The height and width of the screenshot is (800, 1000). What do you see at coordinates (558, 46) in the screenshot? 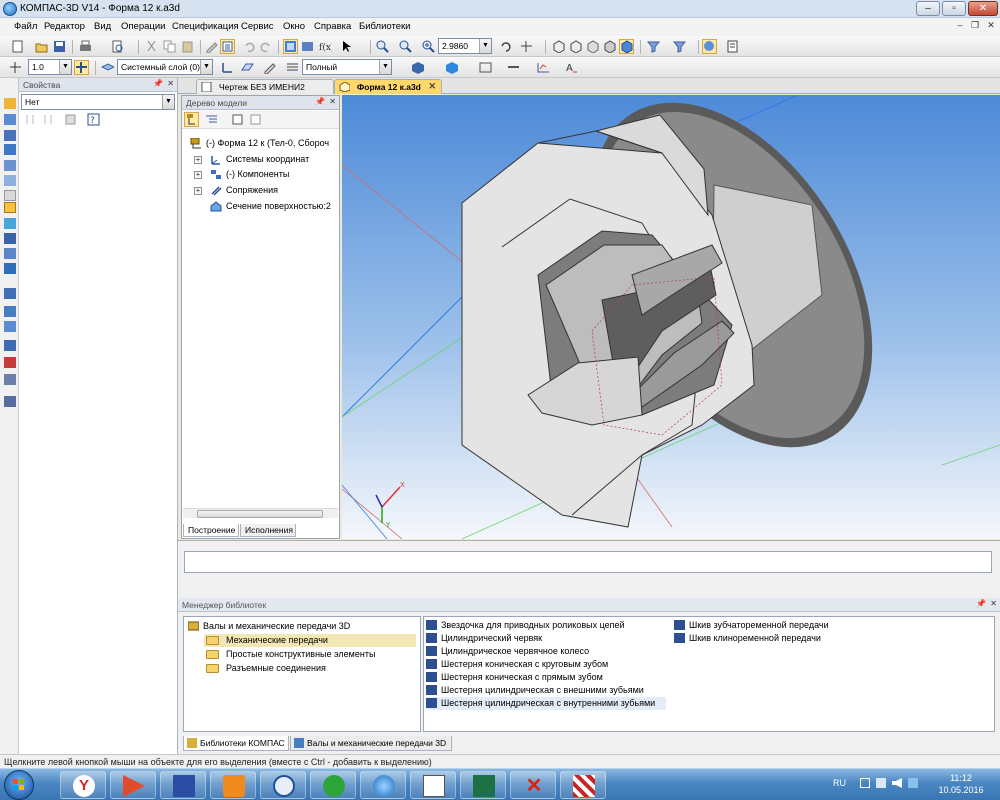
I see `view-orientation-icon` at bounding box center [558, 46].